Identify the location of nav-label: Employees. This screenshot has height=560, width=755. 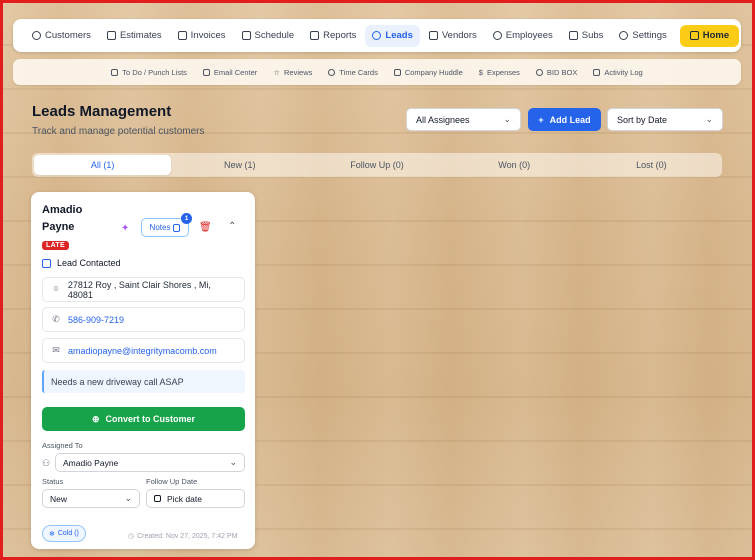
(529, 35).